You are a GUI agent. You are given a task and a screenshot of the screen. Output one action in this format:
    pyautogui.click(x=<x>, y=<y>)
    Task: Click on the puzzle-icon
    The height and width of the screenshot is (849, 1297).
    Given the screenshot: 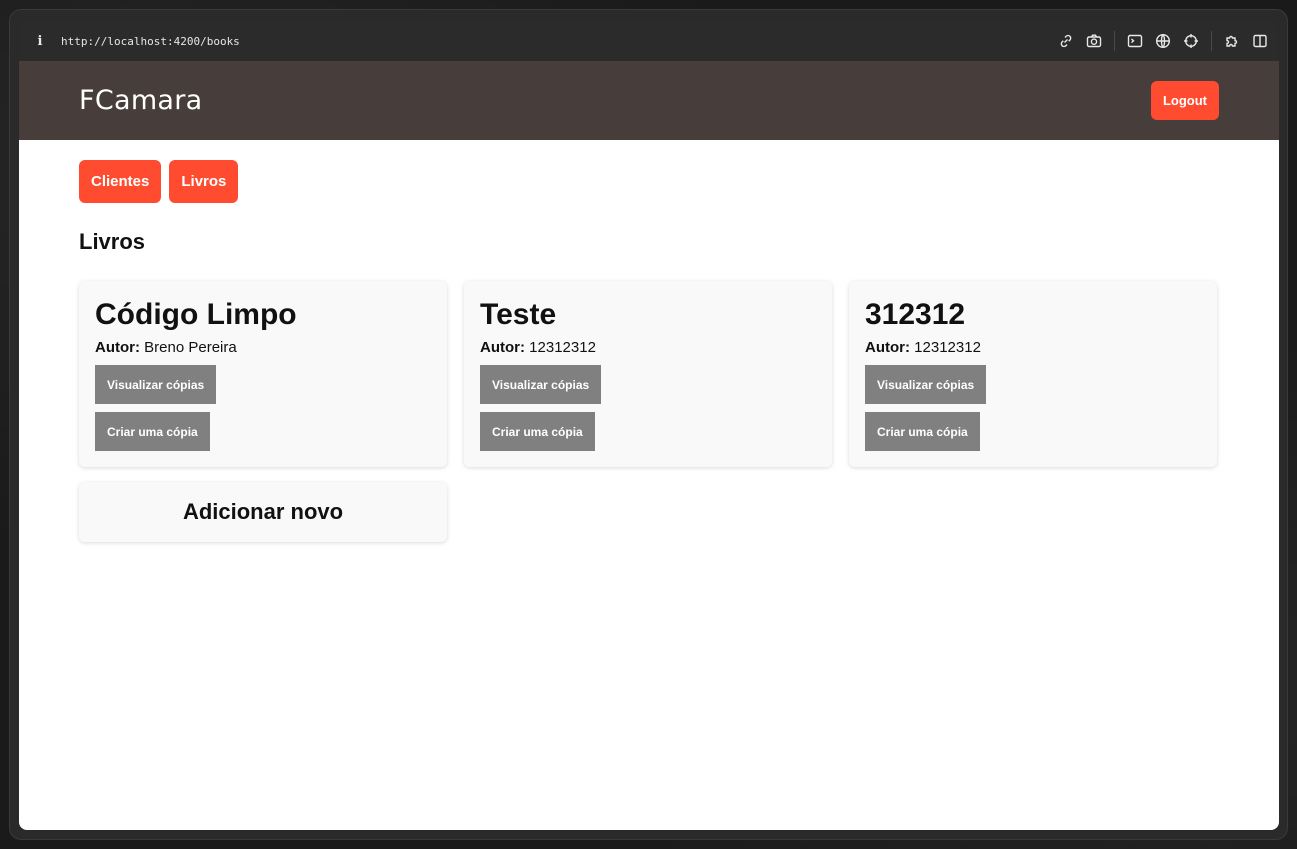 What is the action you would take?
    pyautogui.click(x=1232, y=41)
    